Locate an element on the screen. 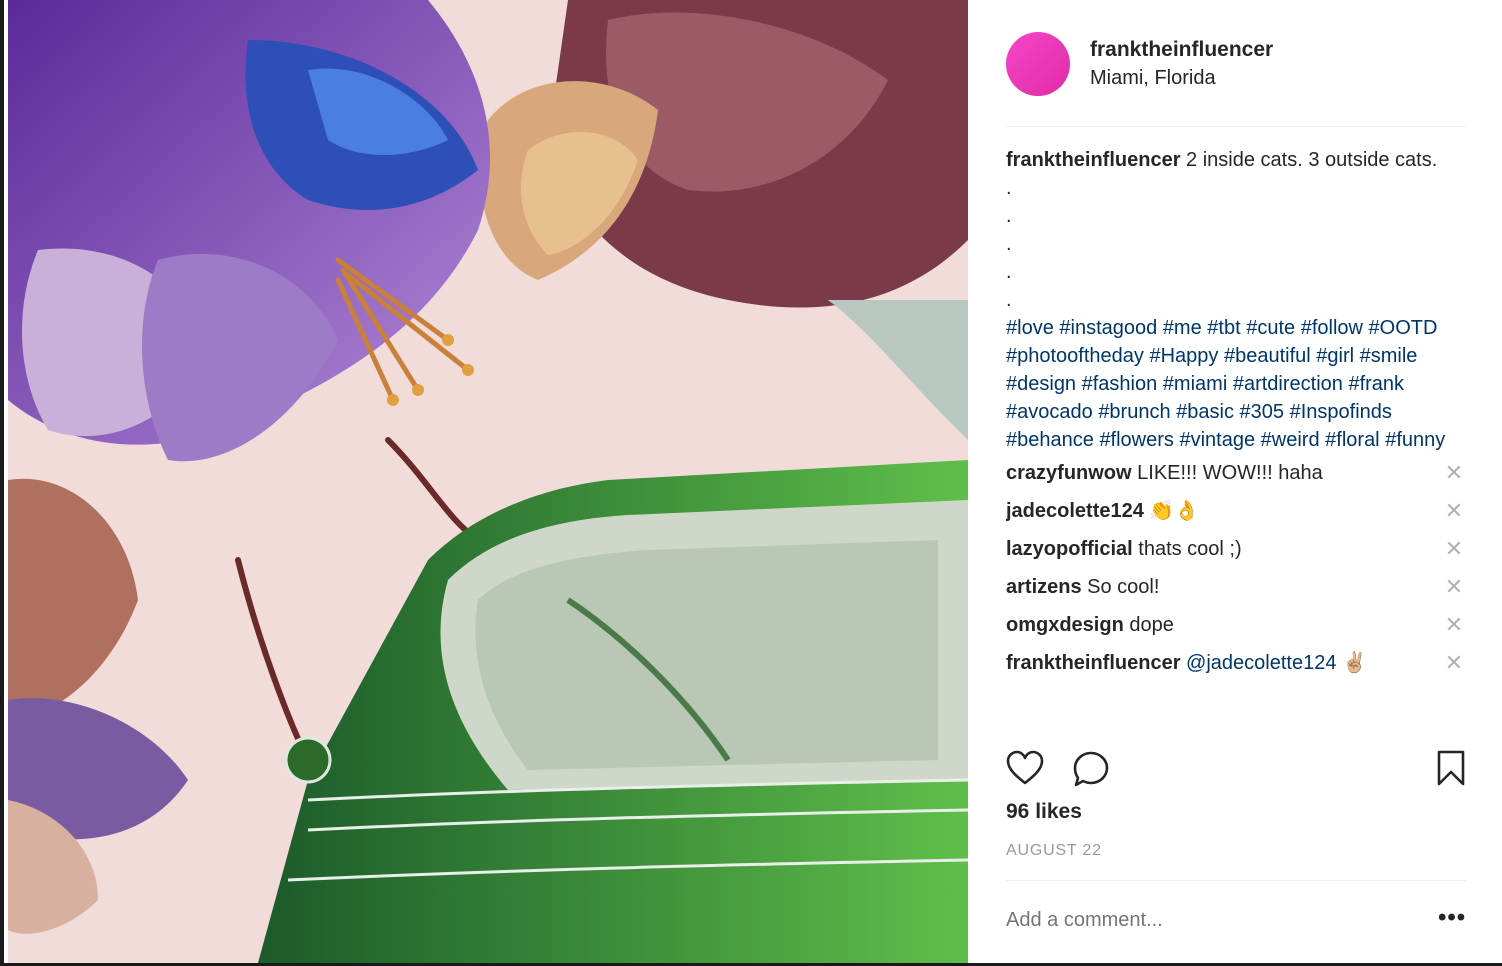  hashtag-link: #flowers is located at coordinates (1136, 440).